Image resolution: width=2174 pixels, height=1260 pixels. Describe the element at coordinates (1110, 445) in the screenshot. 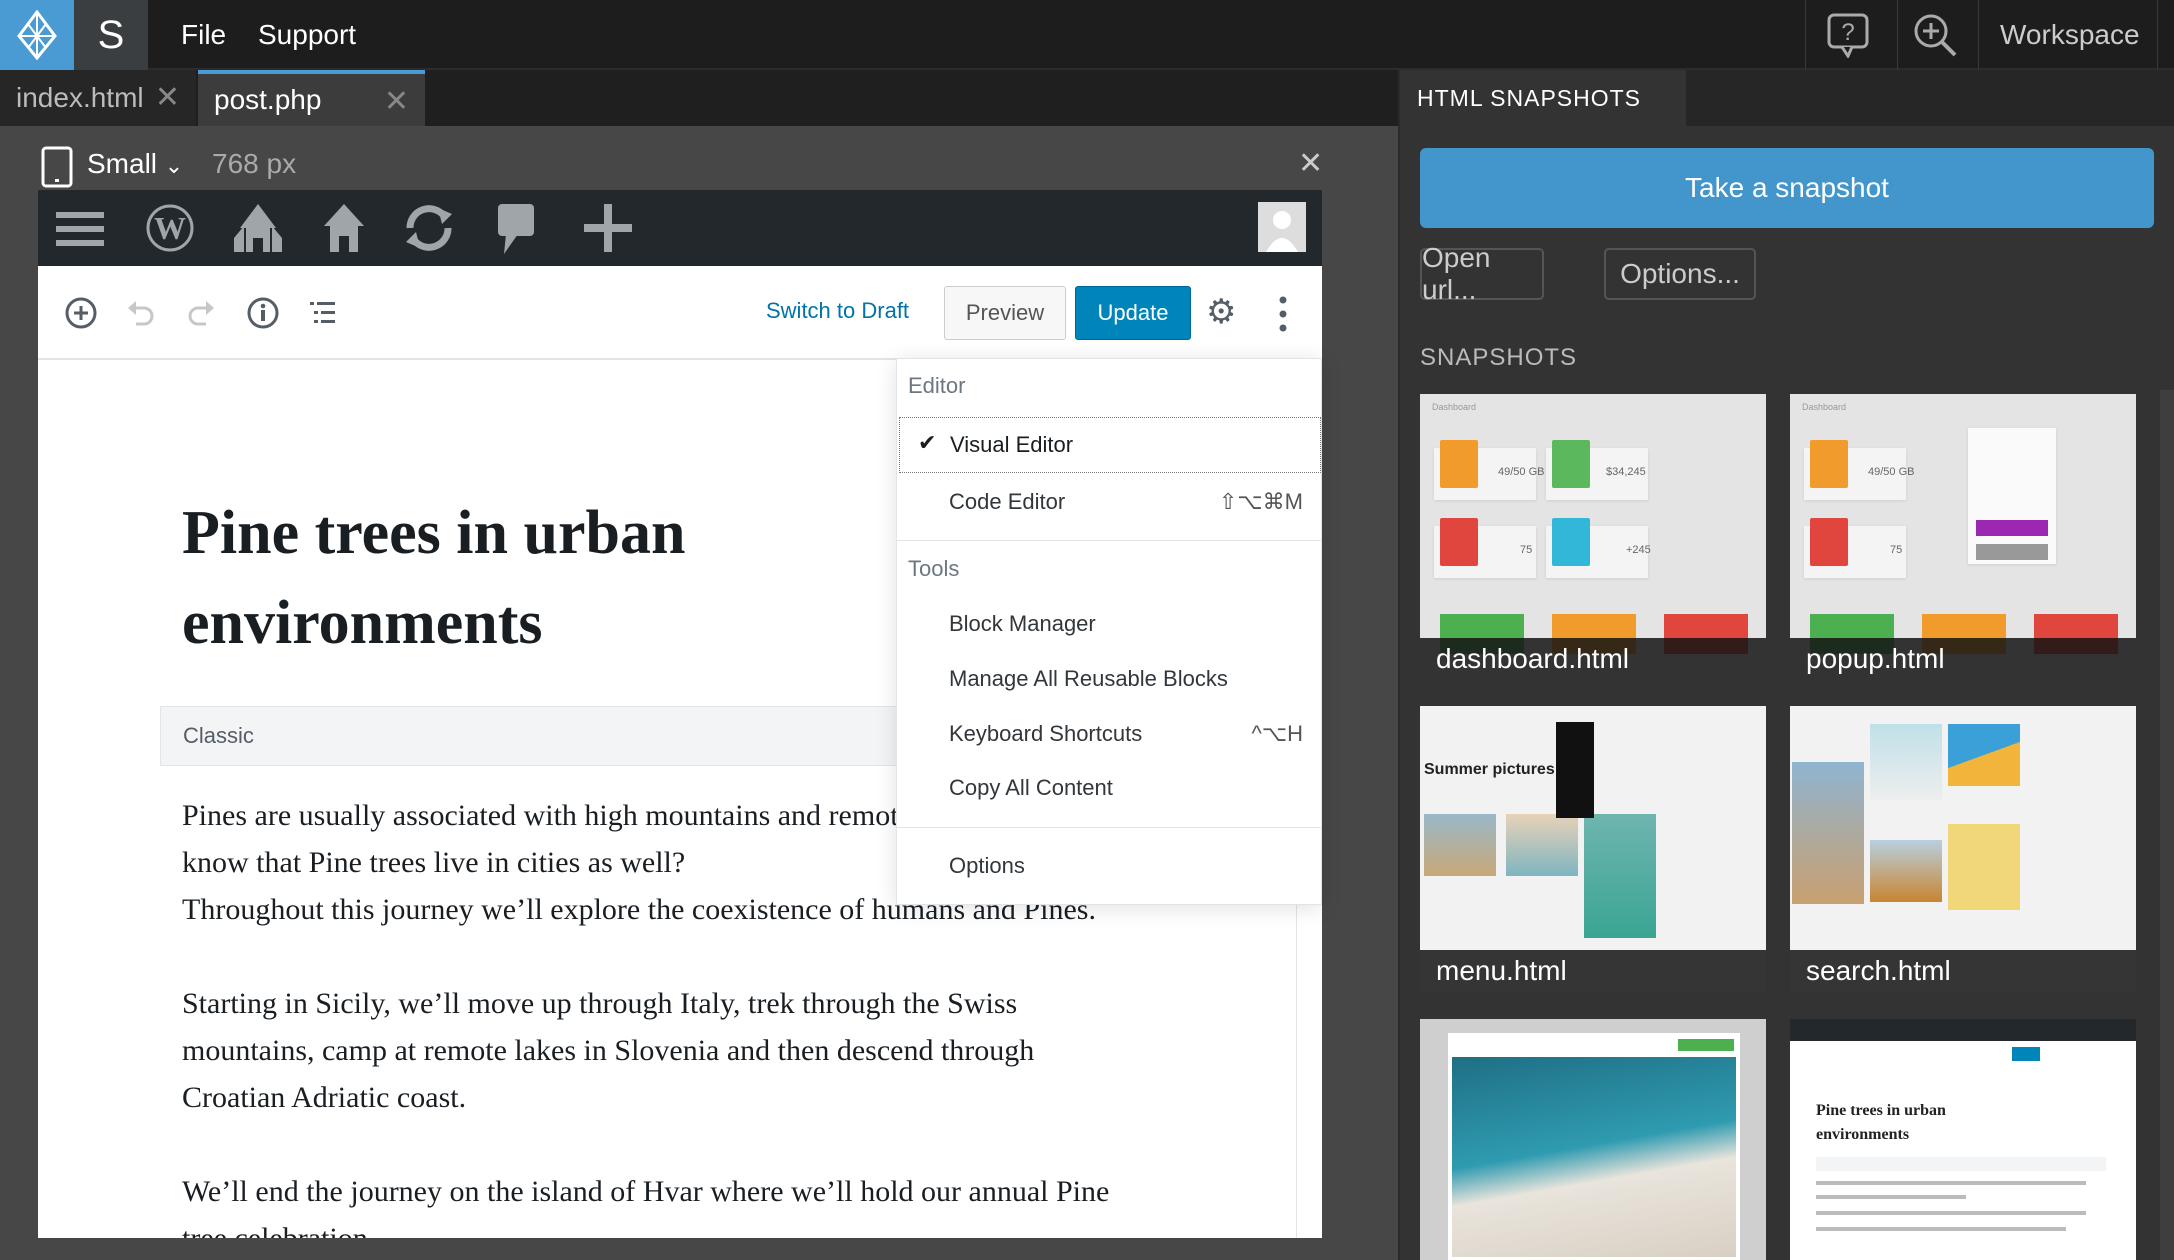

I see `menu-item-visual-editor: ✔ Visual Editor` at that location.